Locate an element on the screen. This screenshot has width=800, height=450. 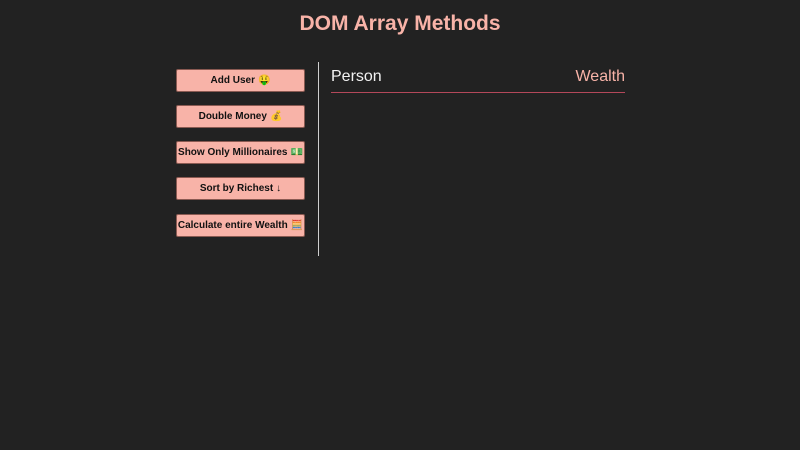
person-column-header: Person is located at coordinates (356, 76).